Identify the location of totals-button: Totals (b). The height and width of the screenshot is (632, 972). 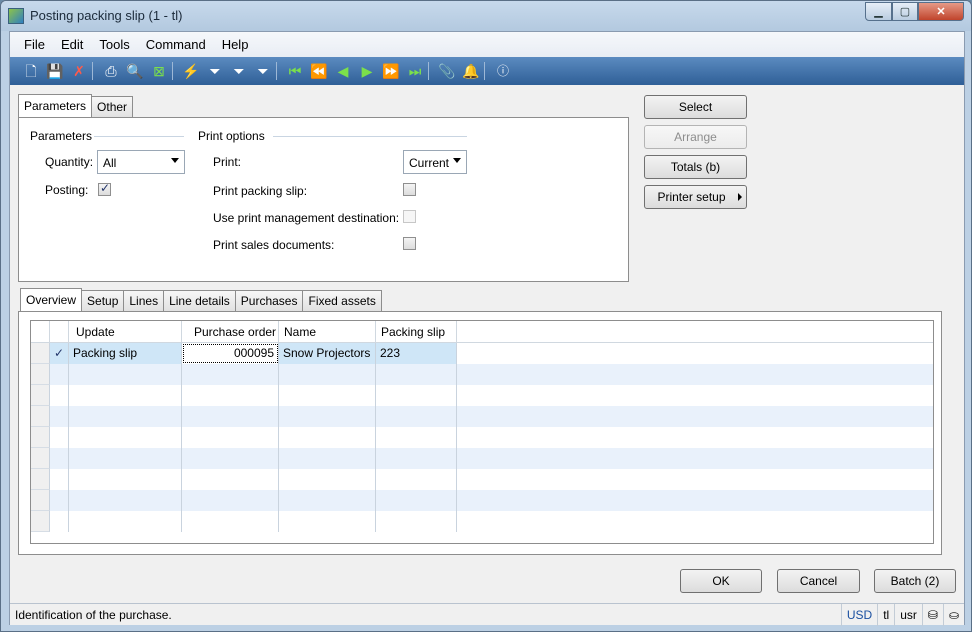
(695, 167).